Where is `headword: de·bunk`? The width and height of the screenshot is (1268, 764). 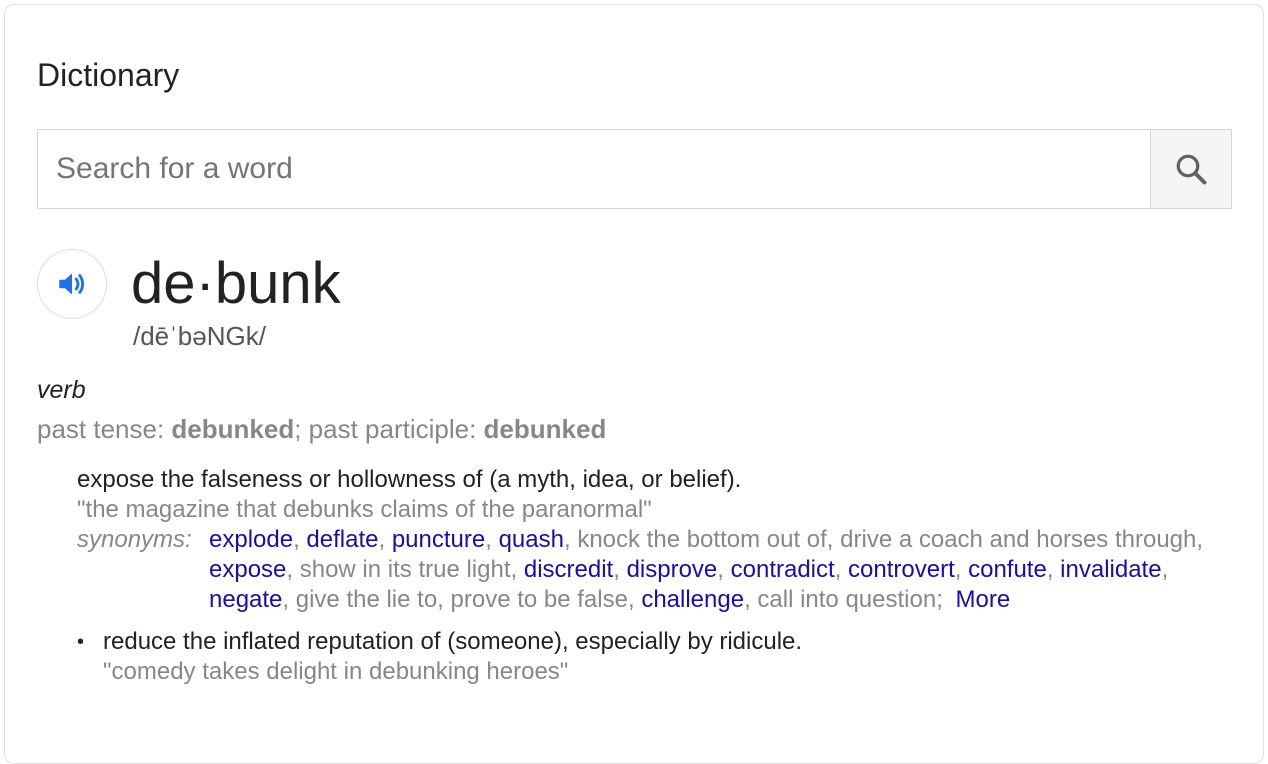 headword: de·bunk is located at coordinates (236, 283).